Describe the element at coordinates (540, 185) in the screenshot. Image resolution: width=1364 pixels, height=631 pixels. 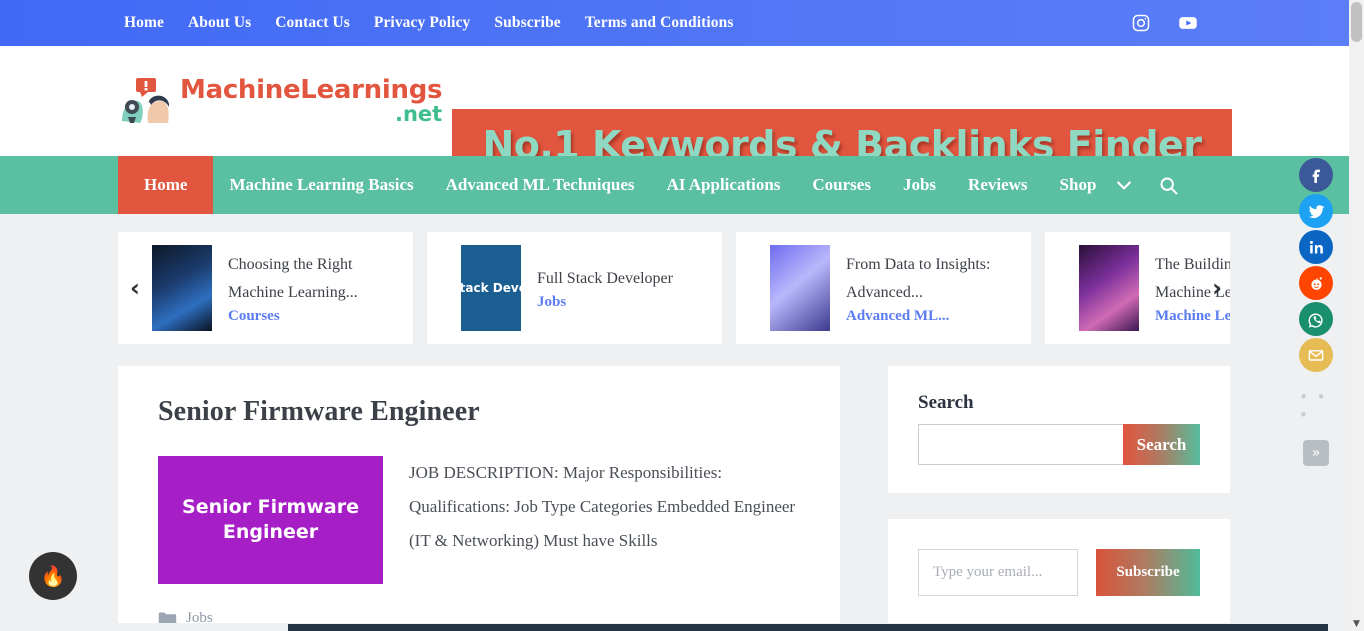
I see `nav-item-advanced-ml-techniques: Advanced ML Techniques` at that location.